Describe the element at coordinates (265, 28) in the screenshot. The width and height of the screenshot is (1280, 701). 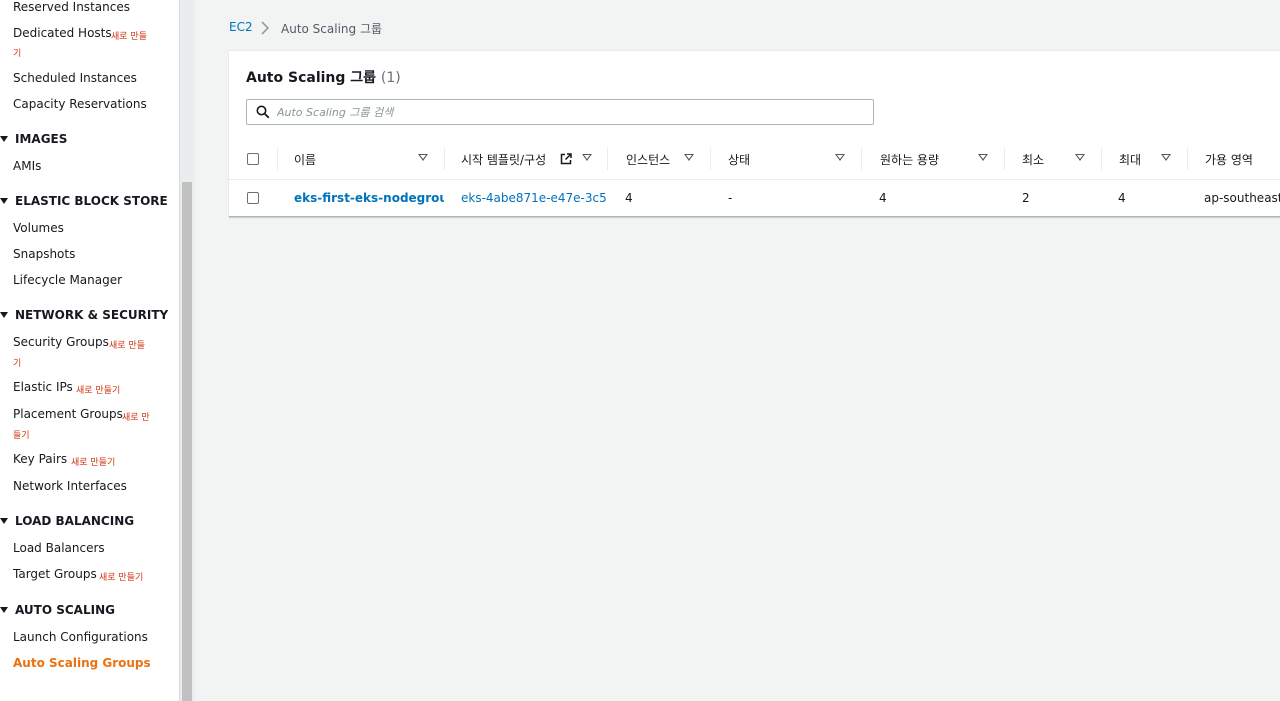
I see `chevron-right-icon` at that location.